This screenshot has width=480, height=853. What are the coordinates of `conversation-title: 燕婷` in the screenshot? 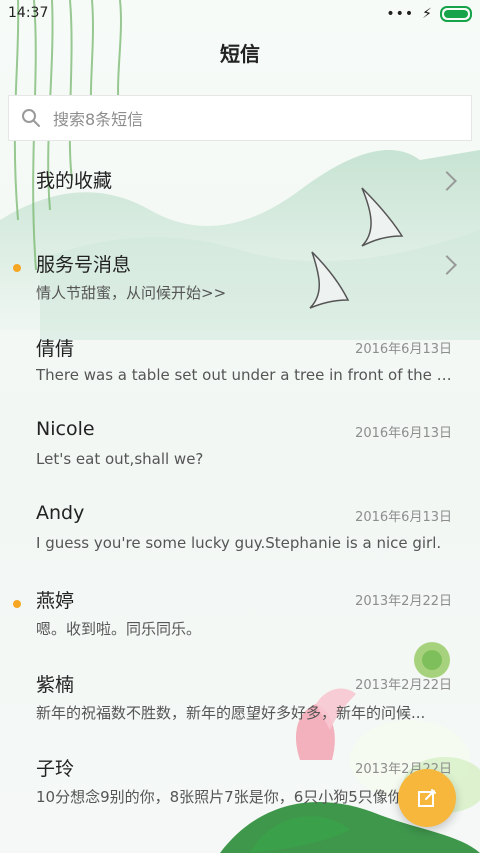 It's located at (55, 601).